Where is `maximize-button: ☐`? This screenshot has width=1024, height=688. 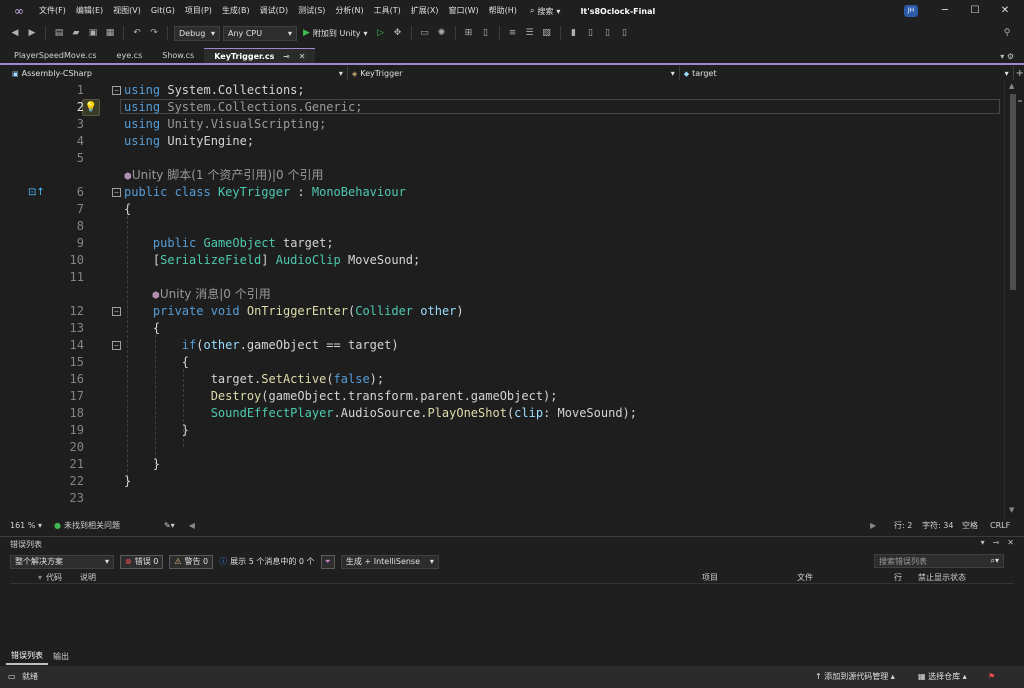
maximize-button: ☐ is located at coordinates (975, 11).